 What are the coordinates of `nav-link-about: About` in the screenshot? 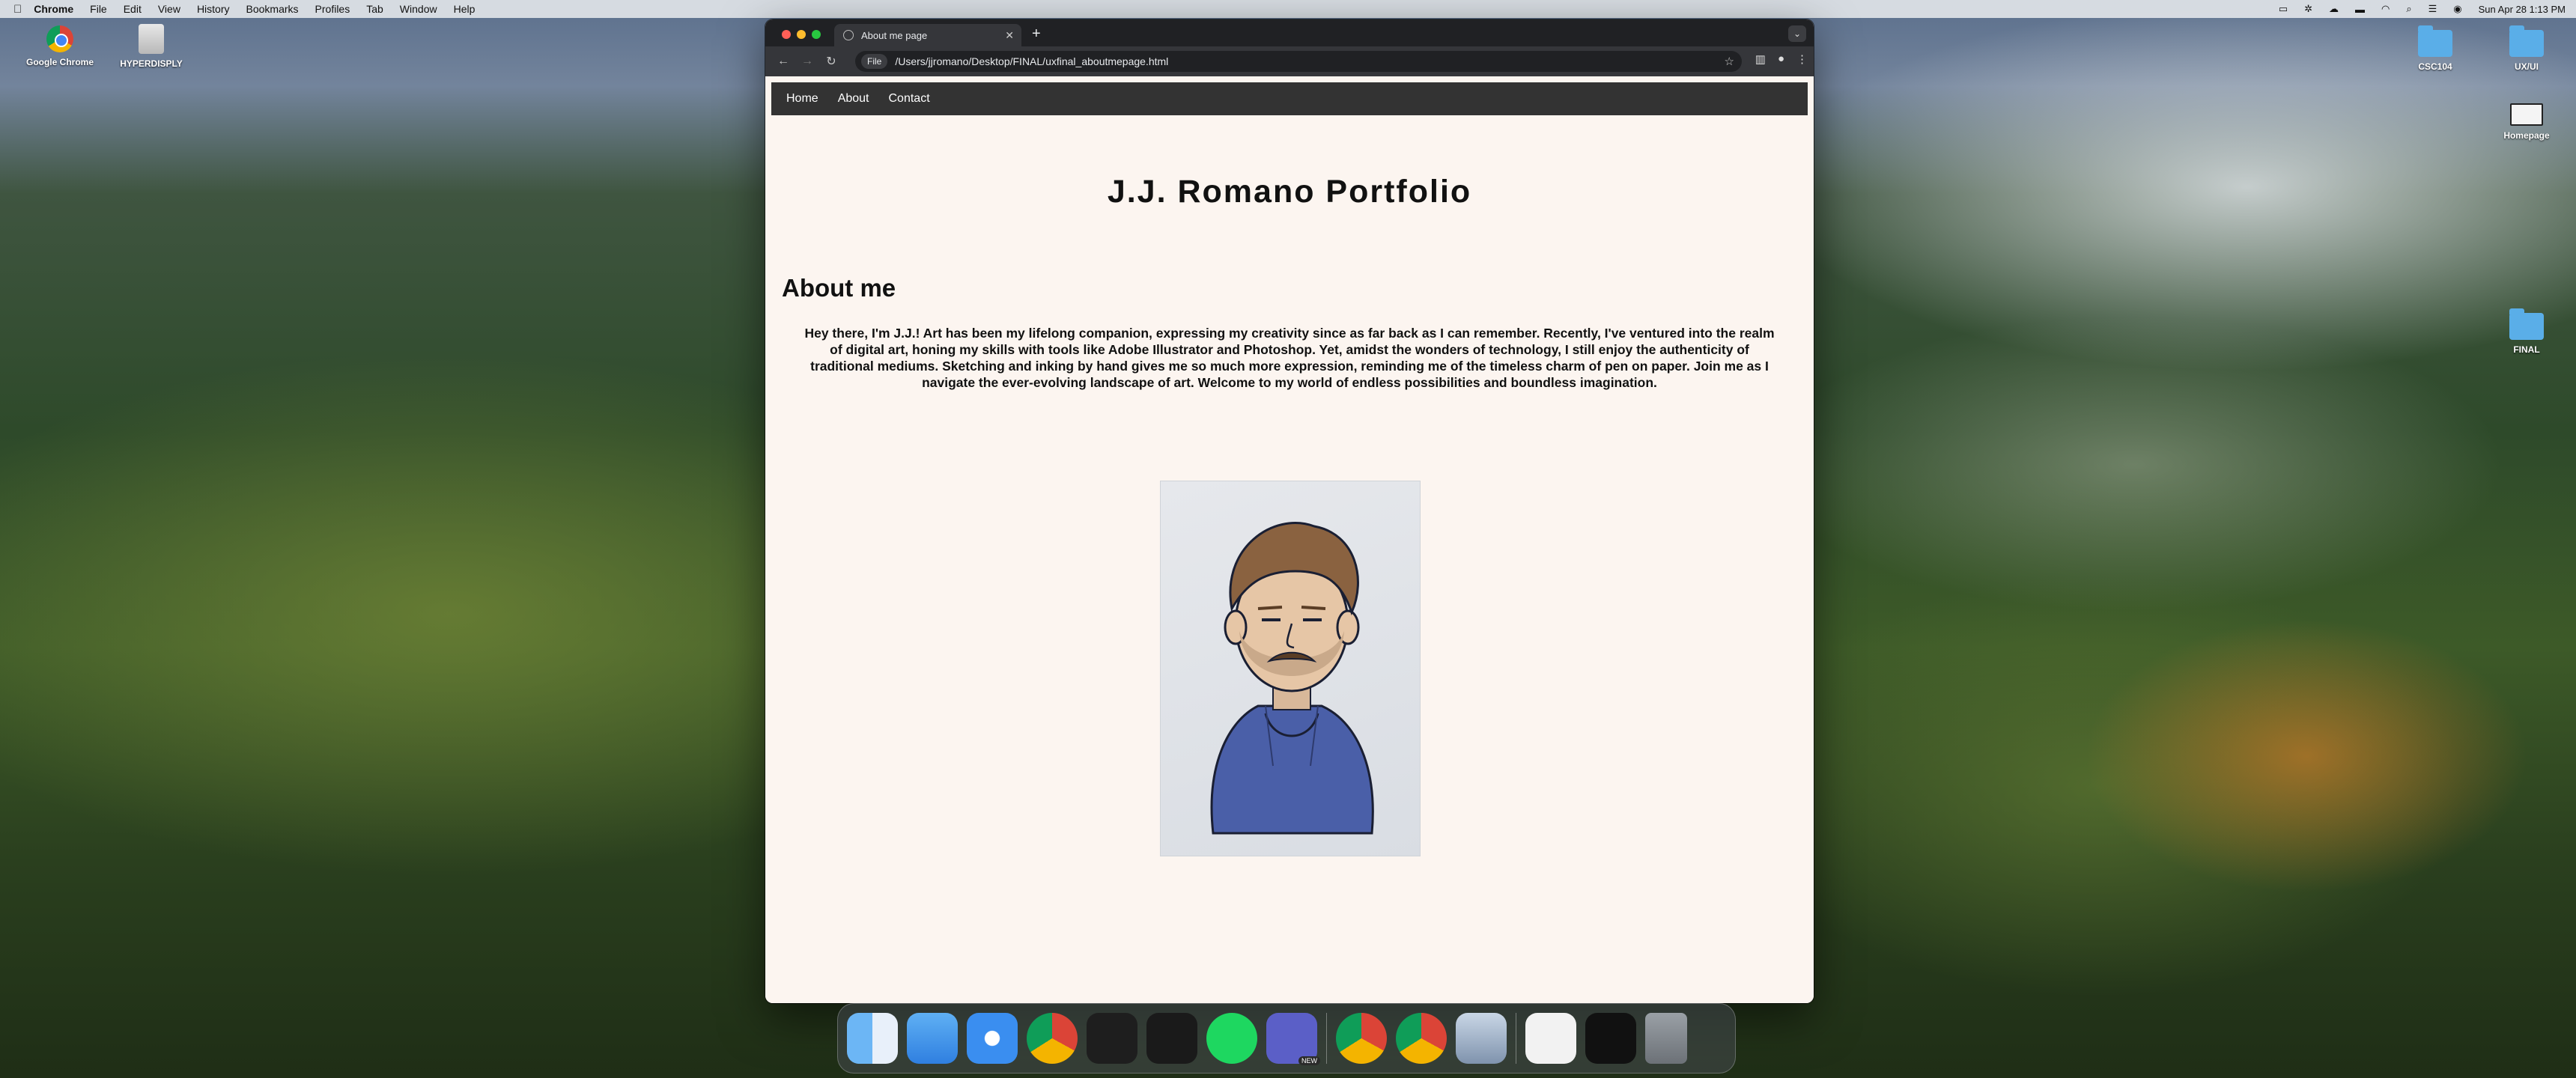 It's located at (853, 99).